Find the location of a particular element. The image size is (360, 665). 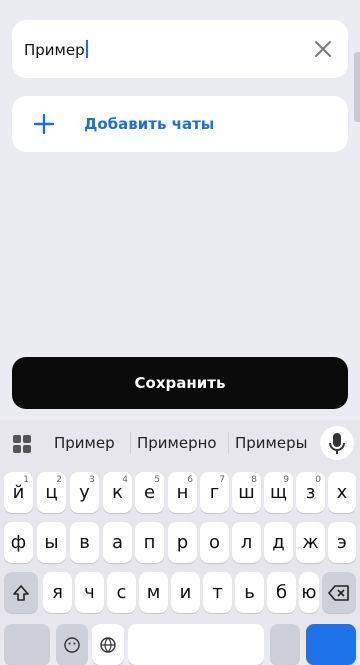

key-й: й1 is located at coordinates (18, 492).